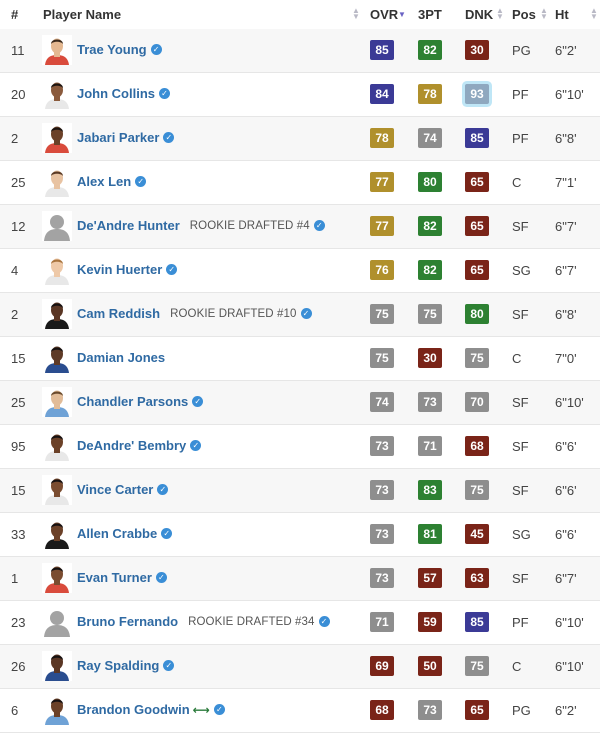 Image resolution: width=600 pixels, height=733 pixels. I want to click on three-point-rating-badge: 74, so click(430, 138).